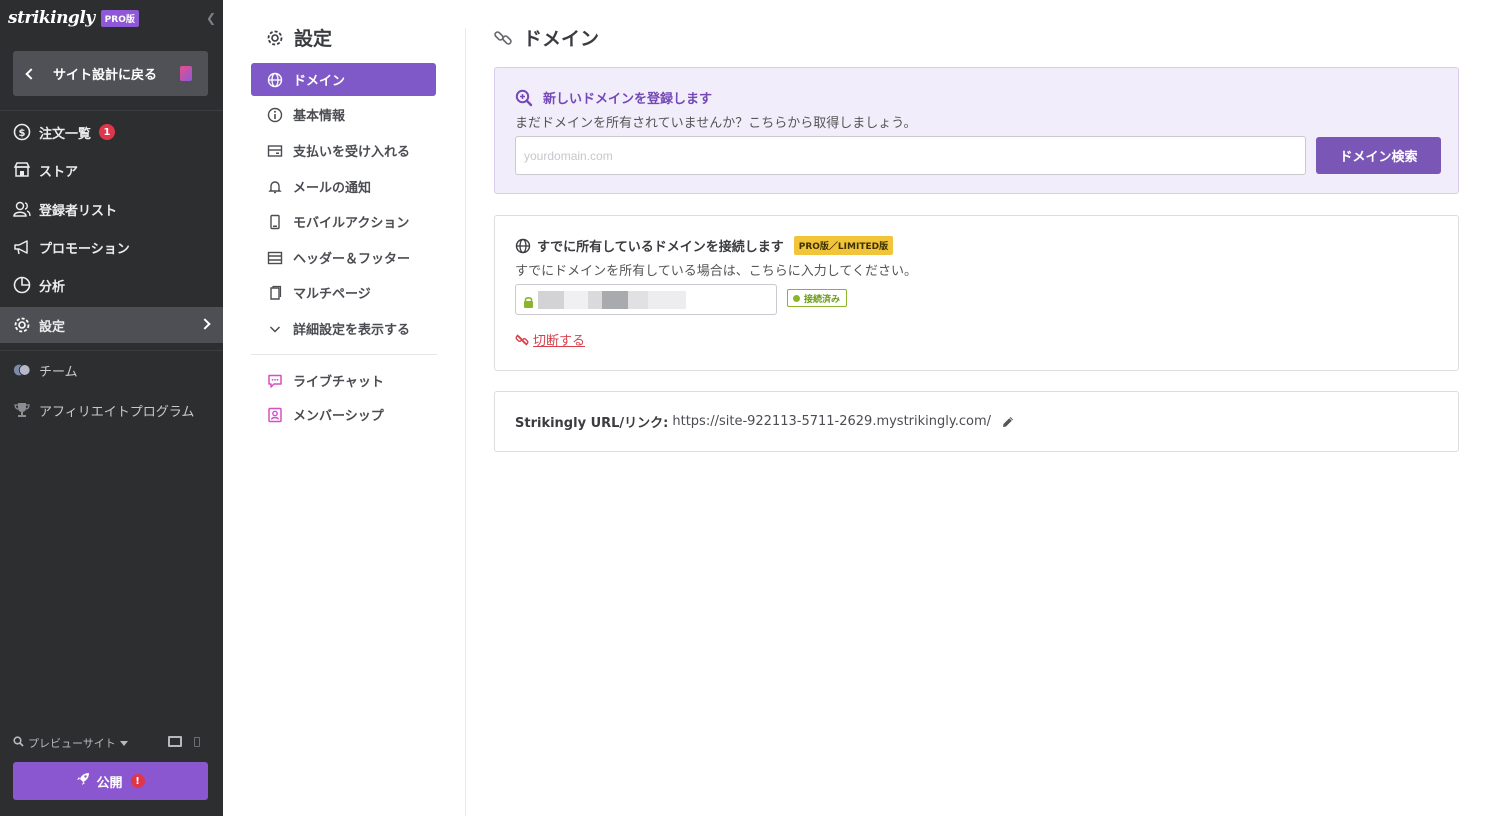  I want to click on settings-tab-email-notifications: メールの通知, so click(343, 186).